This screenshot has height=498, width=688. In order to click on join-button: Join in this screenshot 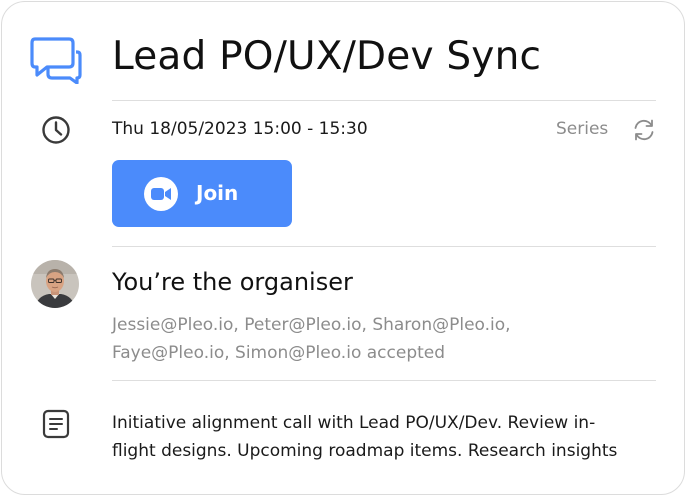, I will do `click(202, 193)`.